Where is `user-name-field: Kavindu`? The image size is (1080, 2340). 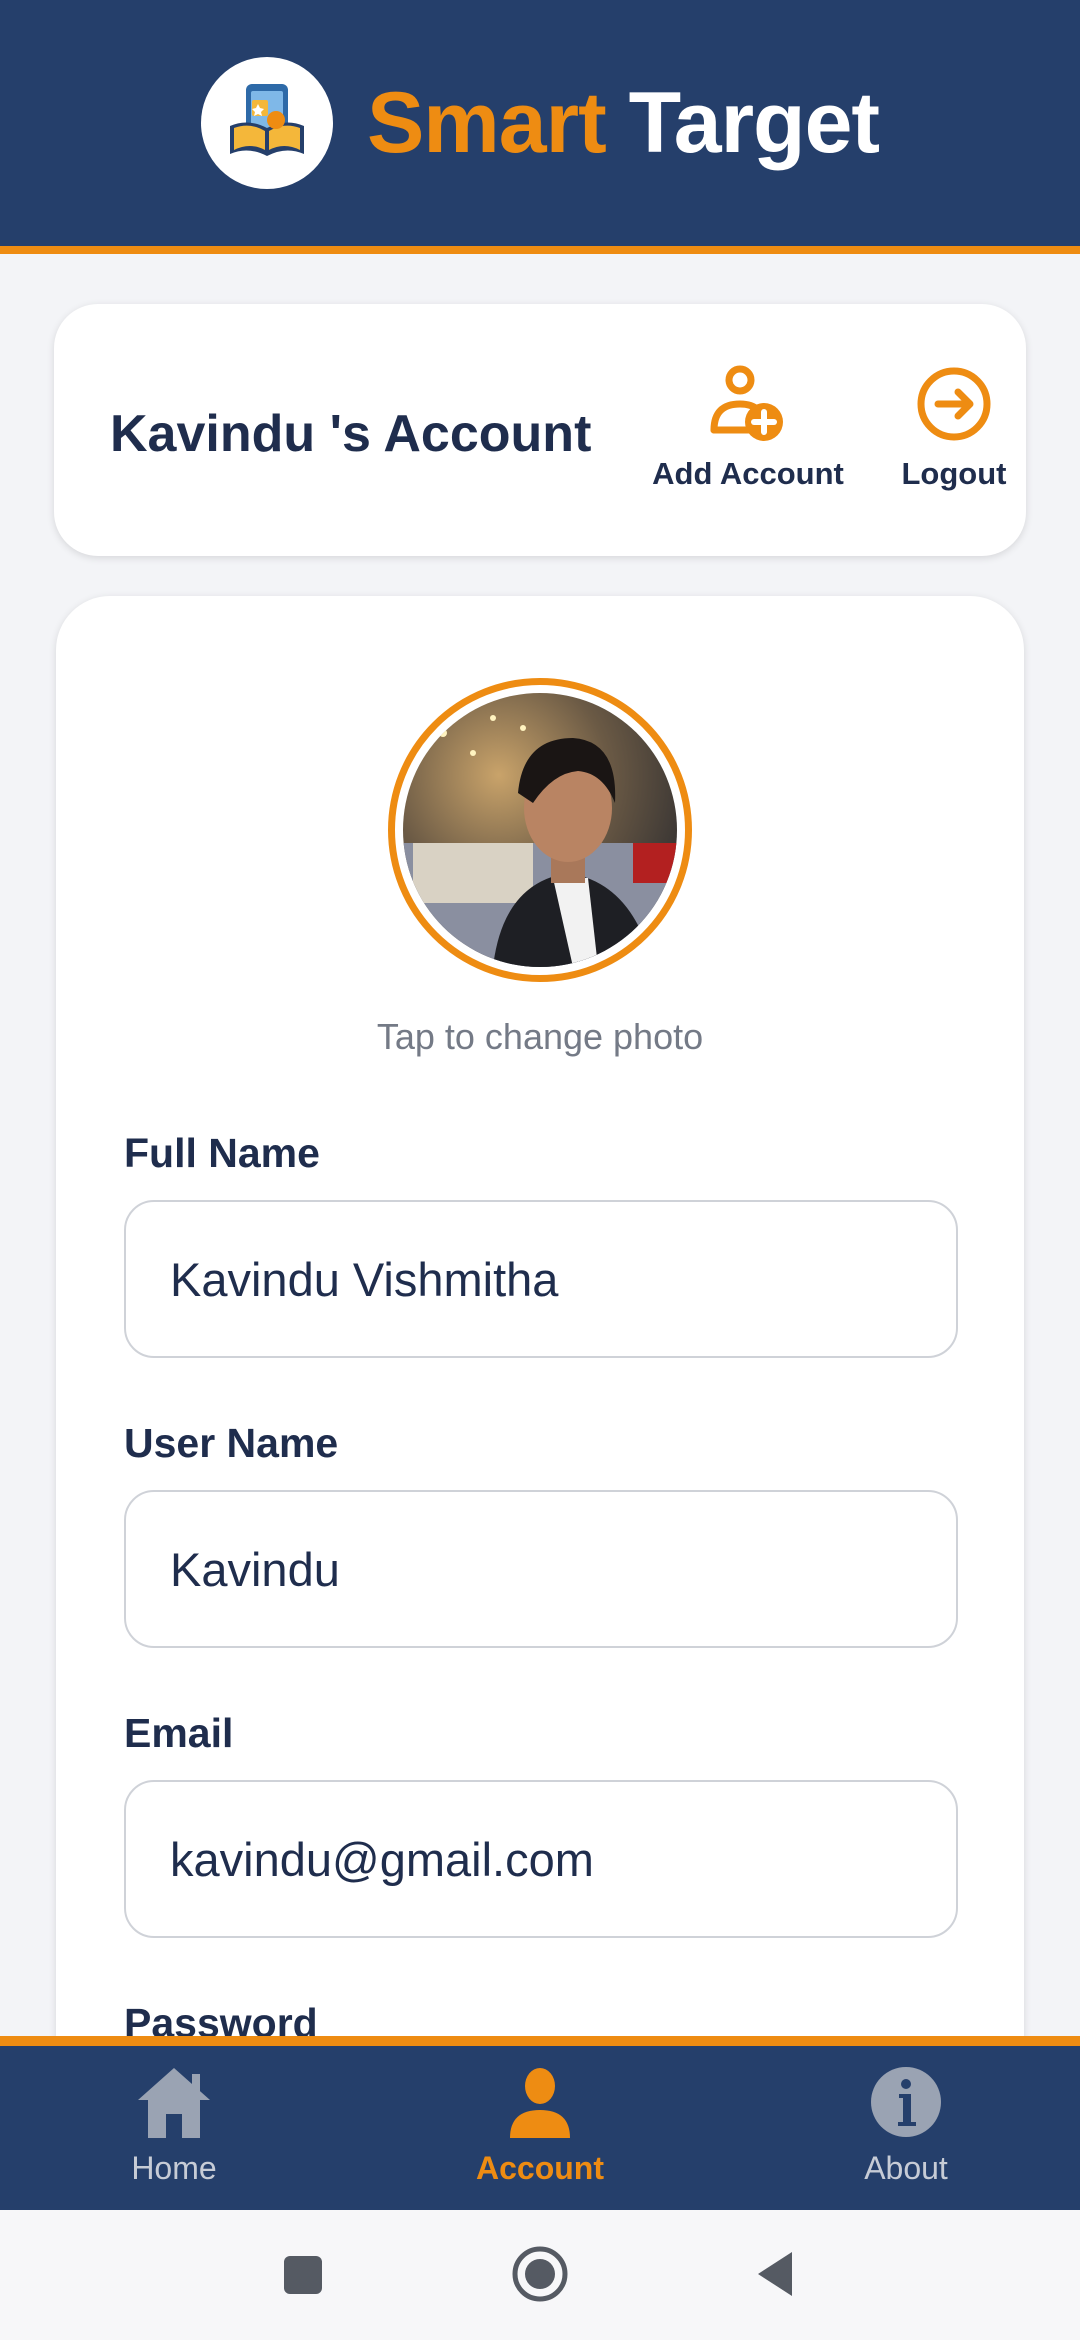
user-name-field: Kavindu is located at coordinates (541, 1569).